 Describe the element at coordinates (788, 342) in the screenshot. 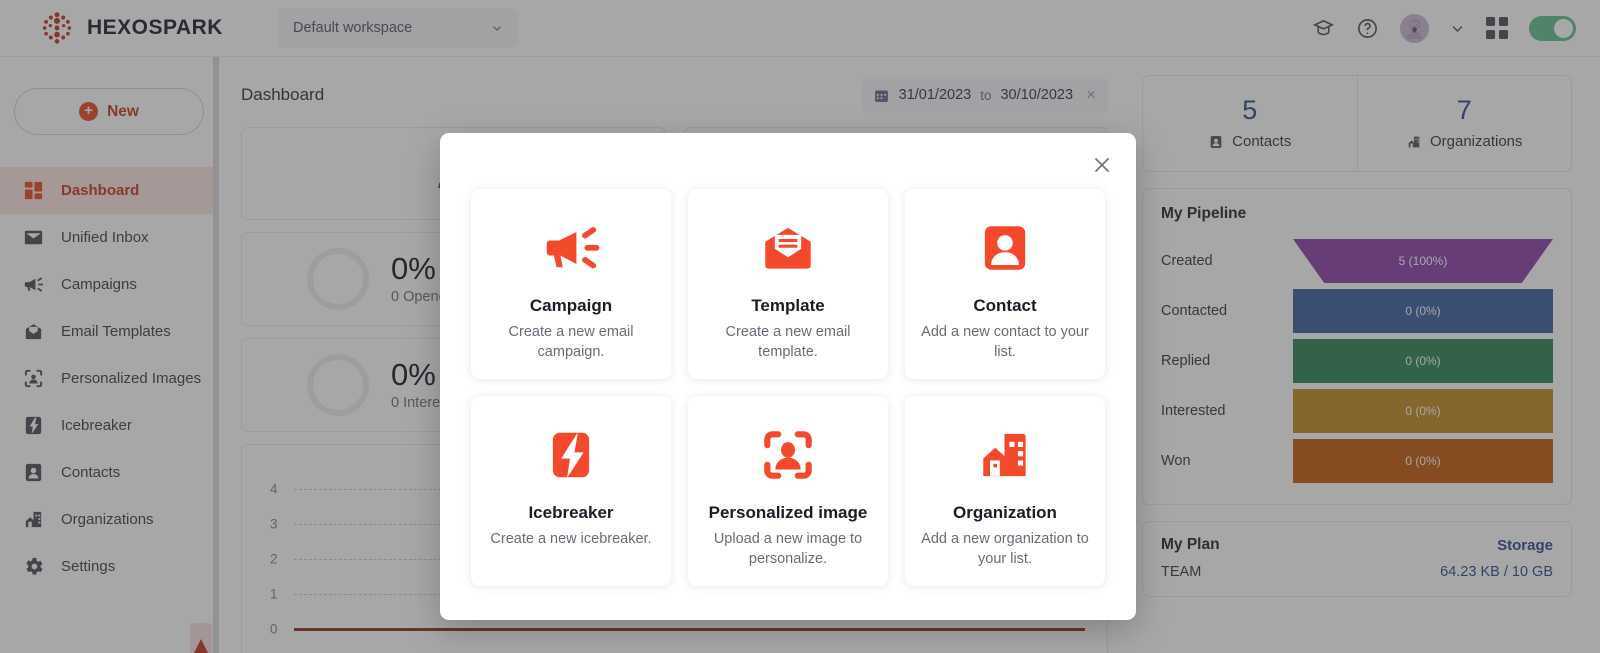

I see `card-description: Create a new email template.` at that location.